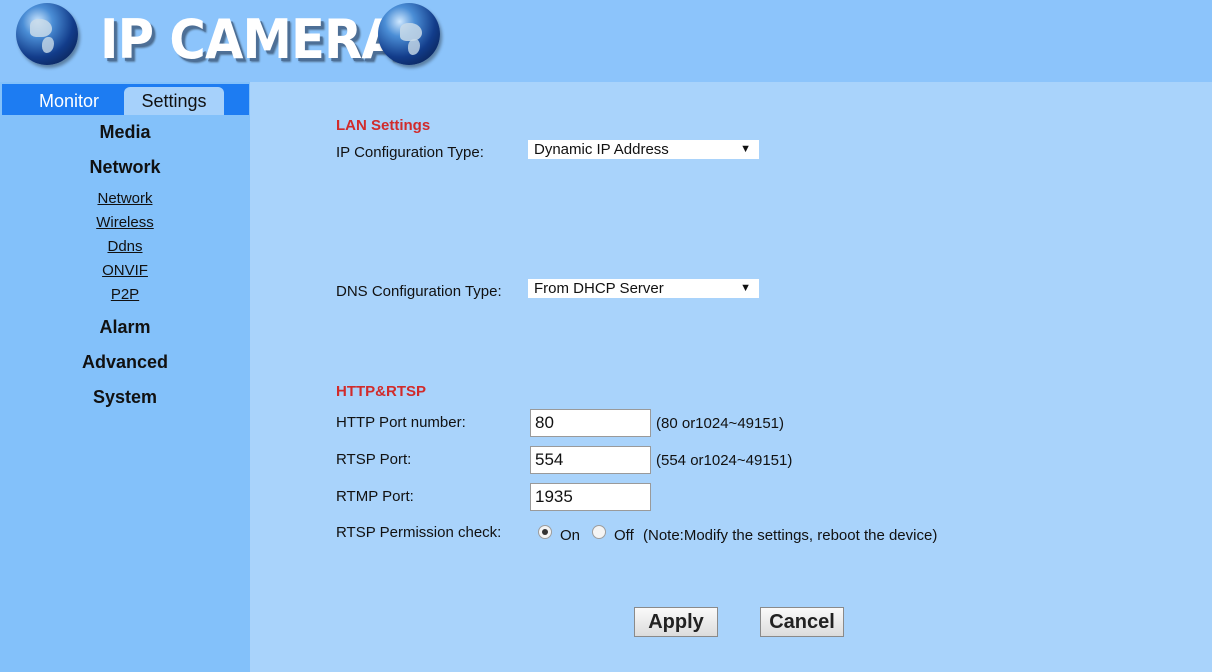 This screenshot has height=672, width=1212. What do you see at coordinates (590, 497) in the screenshot?
I see `rtmp-port-input: 1935` at bounding box center [590, 497].